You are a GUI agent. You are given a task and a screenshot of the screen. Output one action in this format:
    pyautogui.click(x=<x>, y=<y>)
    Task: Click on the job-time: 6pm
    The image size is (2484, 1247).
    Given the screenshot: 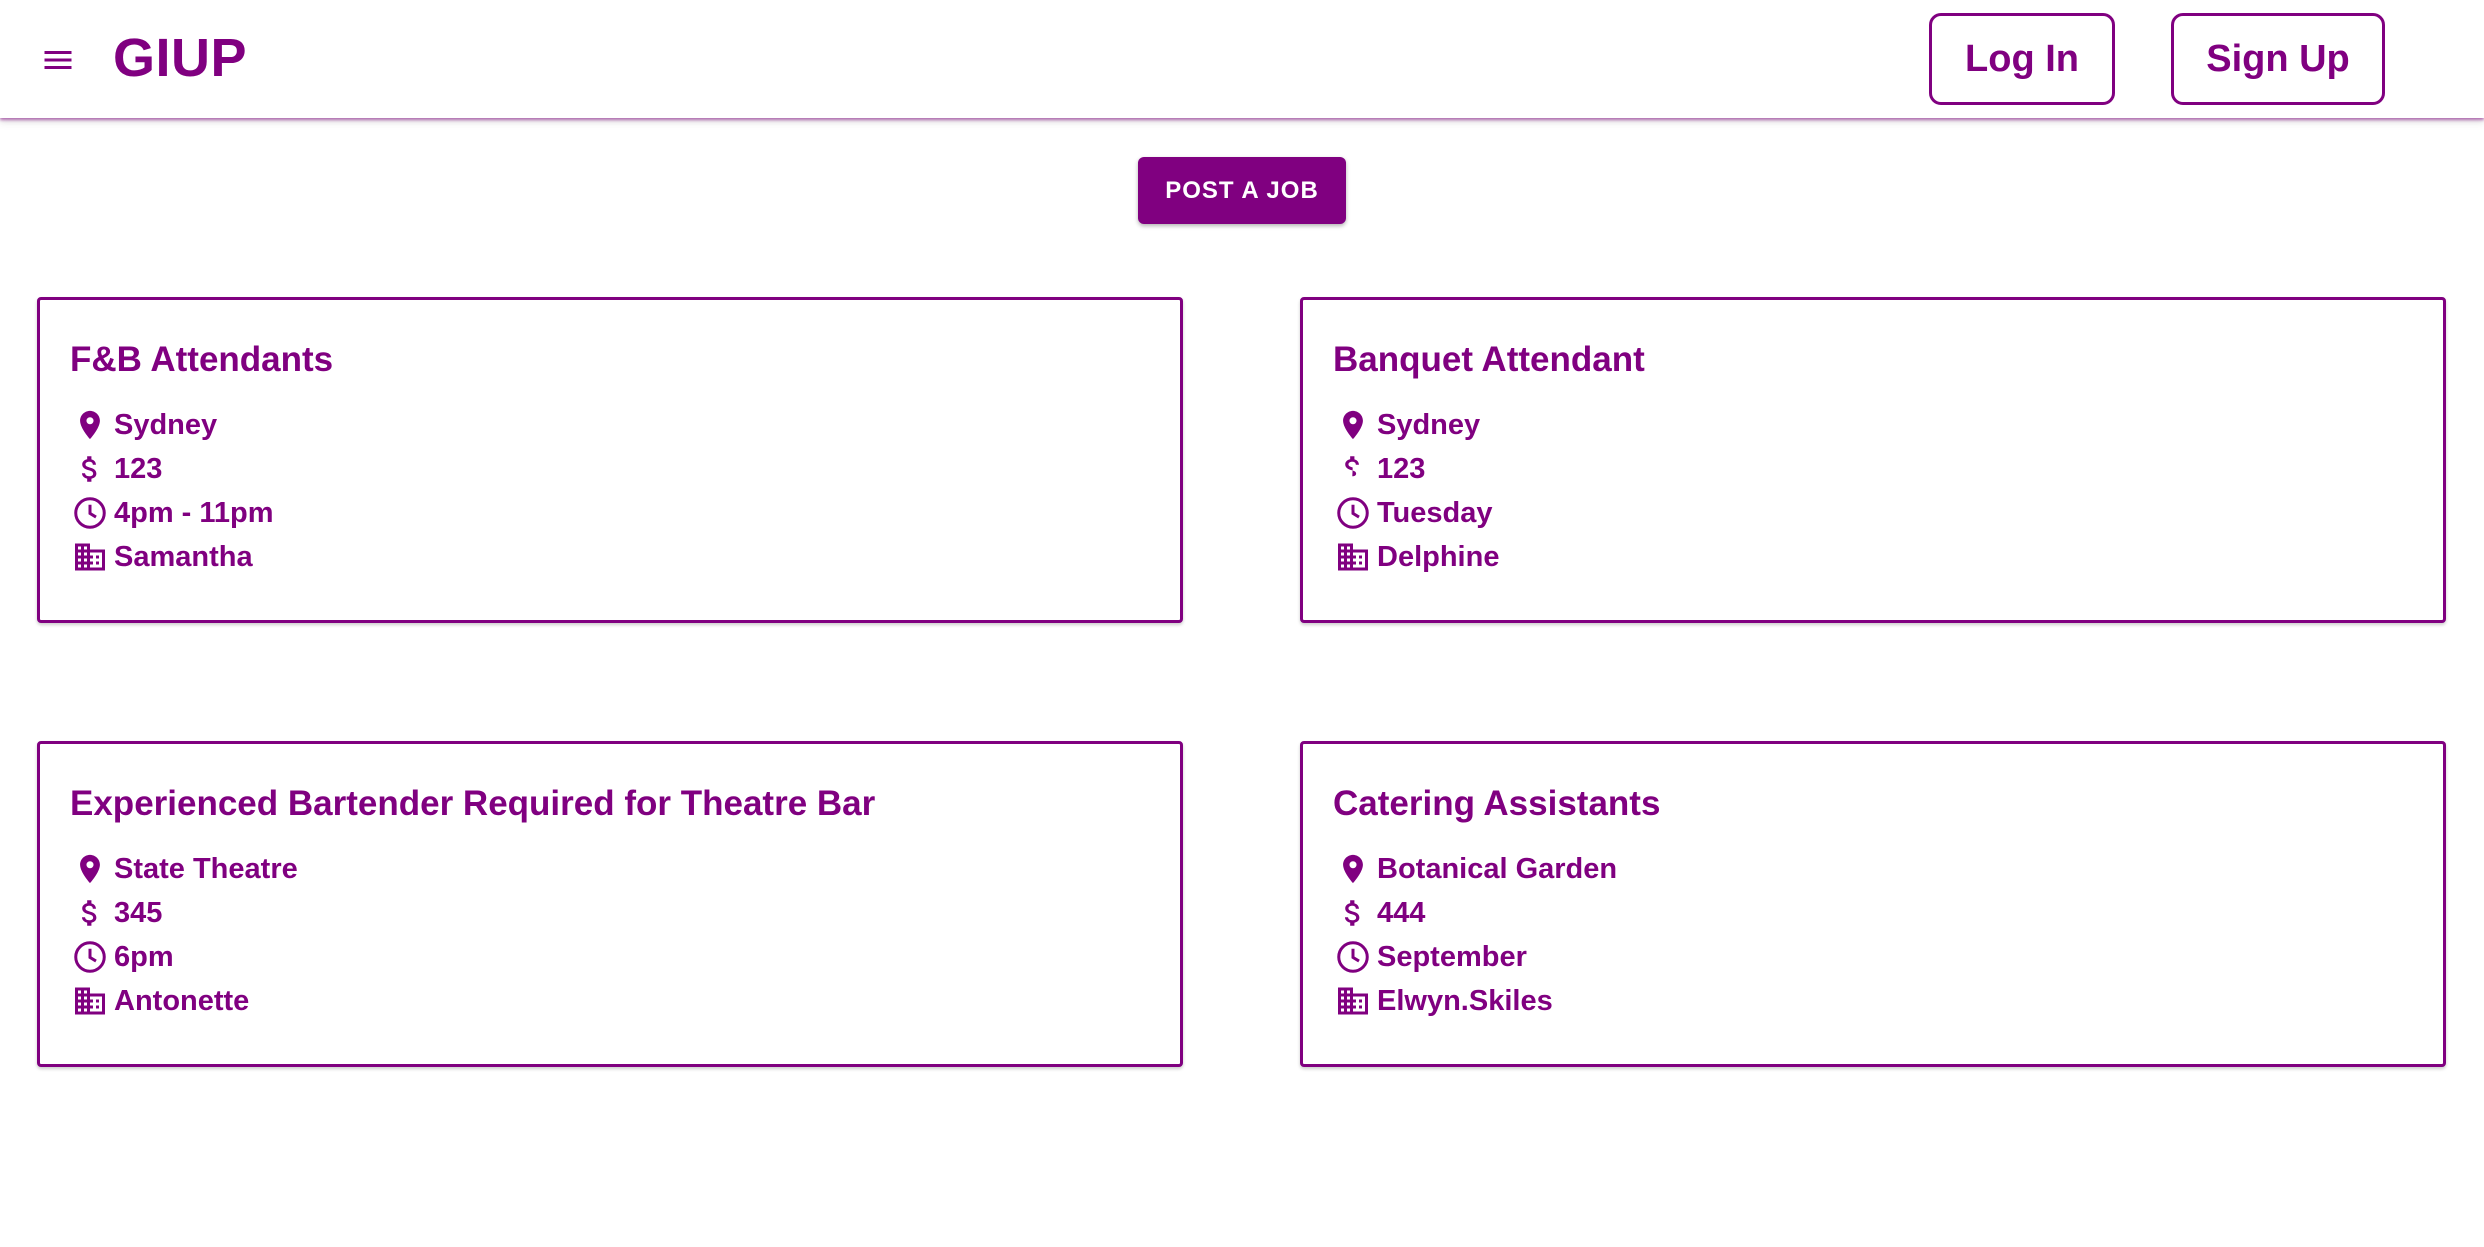 What is the action you would take?
    pyautogui.click(x=144, y=957)
    